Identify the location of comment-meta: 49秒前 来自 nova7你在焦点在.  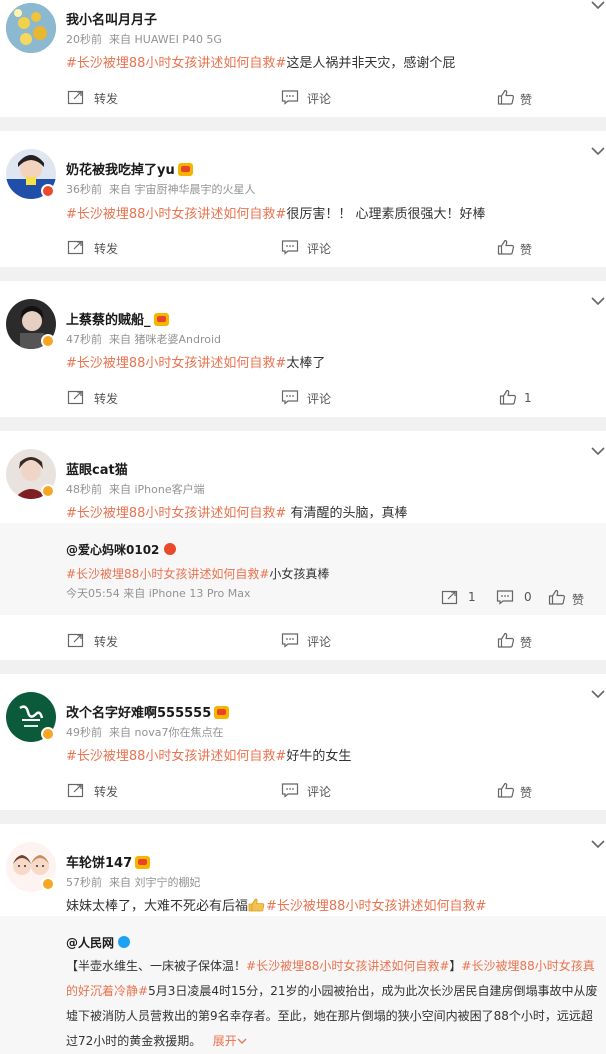
(144, 732).